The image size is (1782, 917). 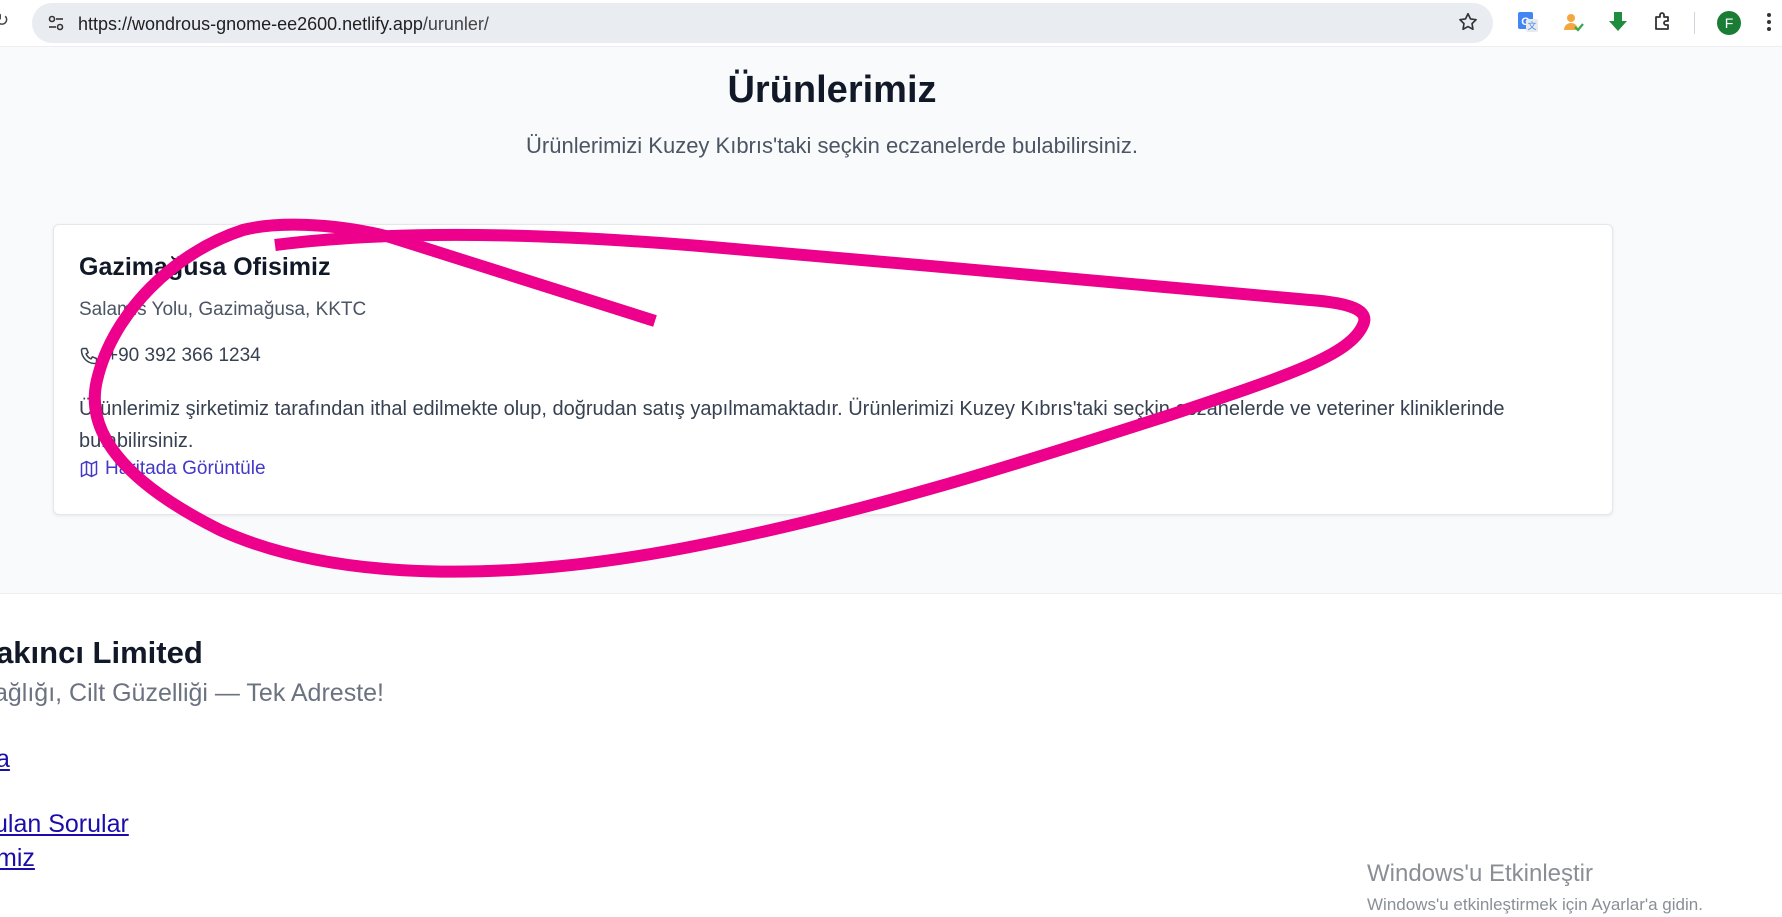 I want to click on page-title: Ürünlerimiz, so click(x=832, y=90).